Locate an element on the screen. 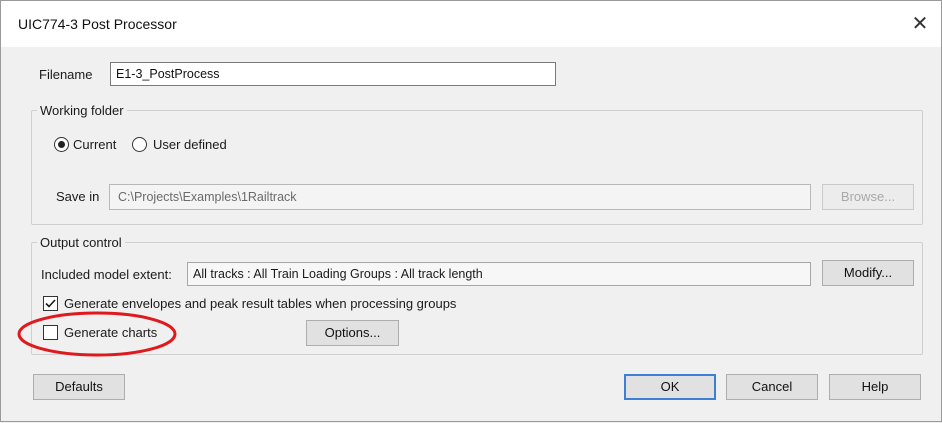 The image size is (942, 423). output-control-legend: Output control is located at coordinates (81, 242).